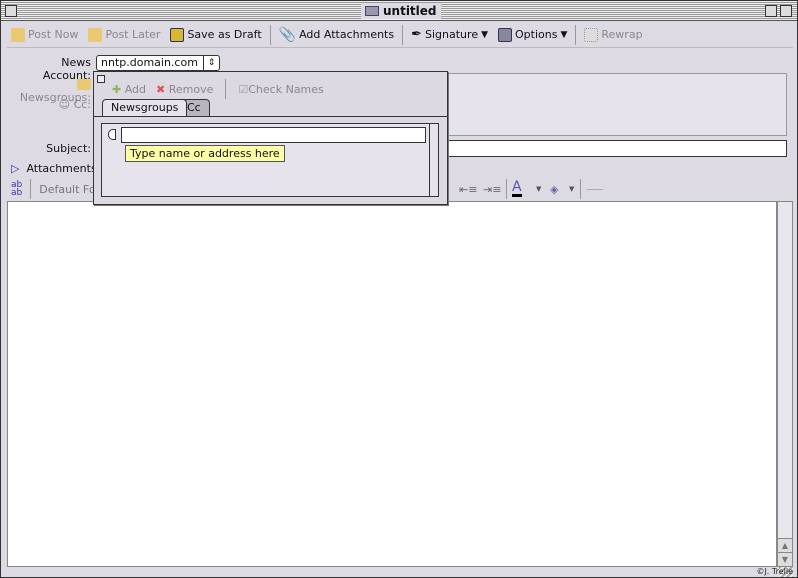 This screenshot has width=798, height=578. Describe the element at coordinates (64, 104) in the screenshot. I see `person-icon: ☺` at that location.